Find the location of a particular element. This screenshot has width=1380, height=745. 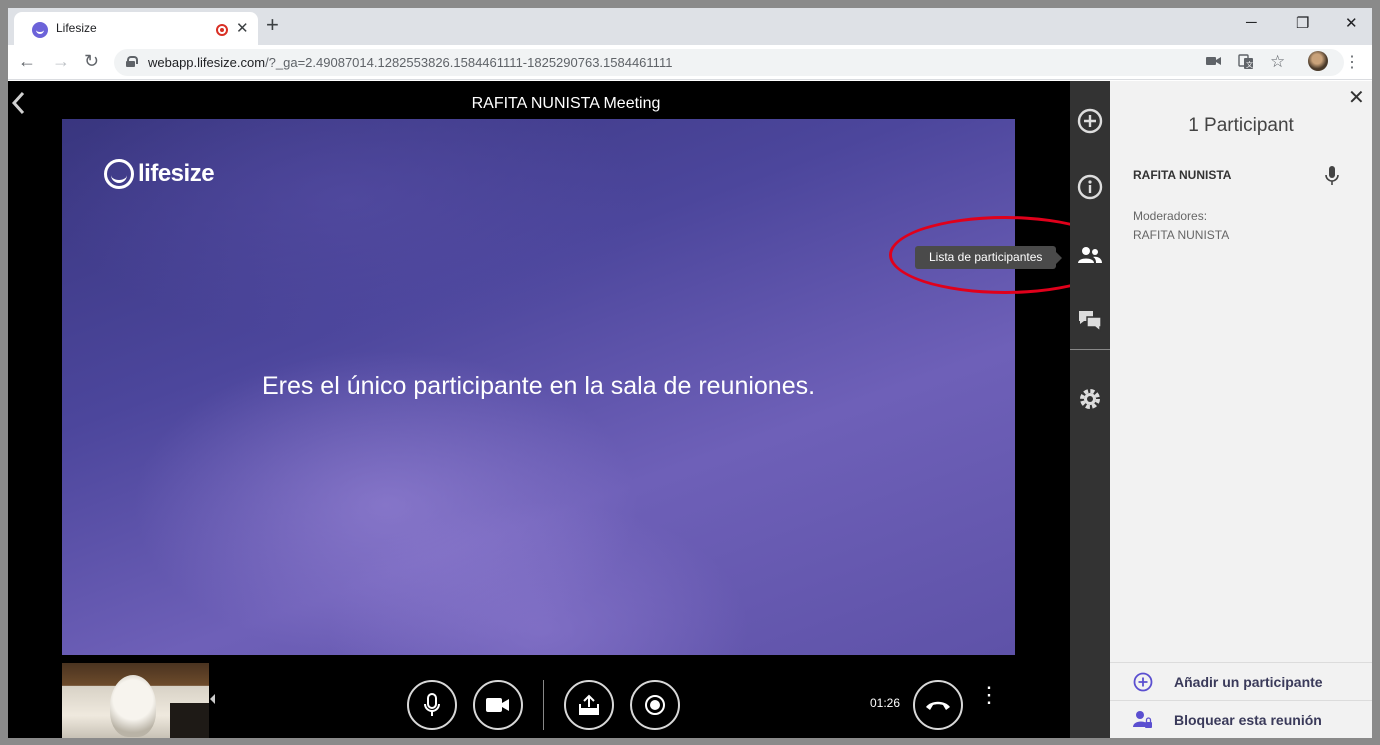

add-participant-label: Añadir un participante is located at coordinates (1248, 682).